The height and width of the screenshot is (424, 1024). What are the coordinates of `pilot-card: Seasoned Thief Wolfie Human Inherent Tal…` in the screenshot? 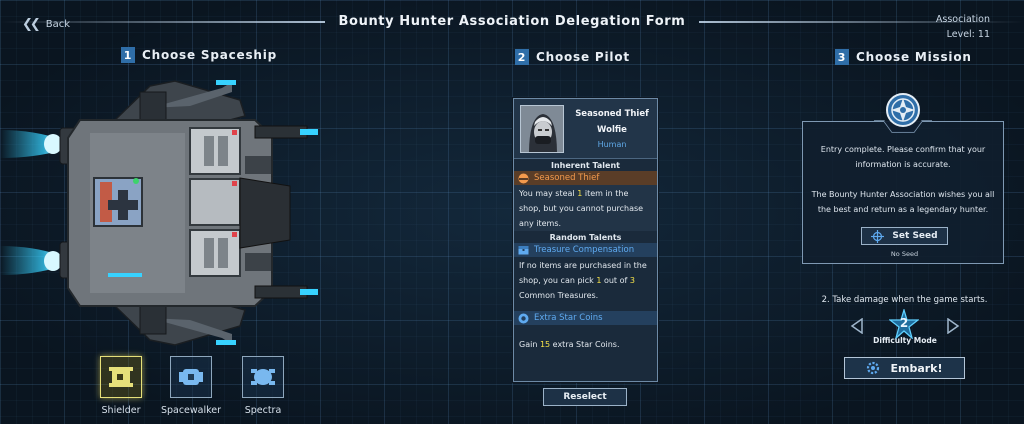 It's located at (585, 240).